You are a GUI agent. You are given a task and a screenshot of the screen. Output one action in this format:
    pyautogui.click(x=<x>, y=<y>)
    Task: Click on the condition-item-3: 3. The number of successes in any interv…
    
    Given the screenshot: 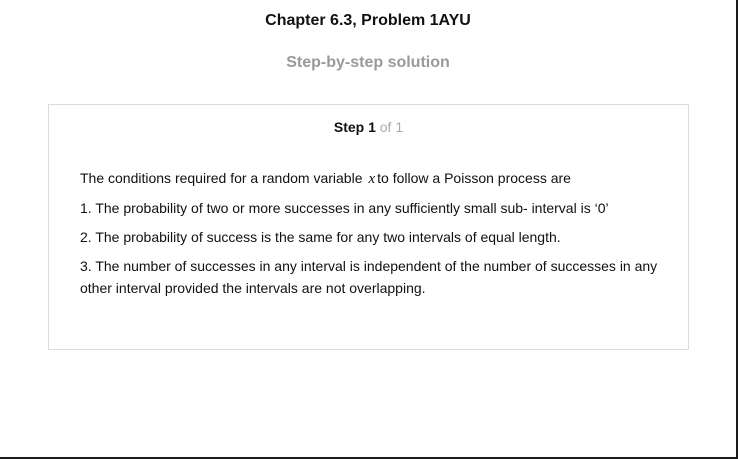 What is the action you would take?
    pyautogui.click(x=369, y=277)
    